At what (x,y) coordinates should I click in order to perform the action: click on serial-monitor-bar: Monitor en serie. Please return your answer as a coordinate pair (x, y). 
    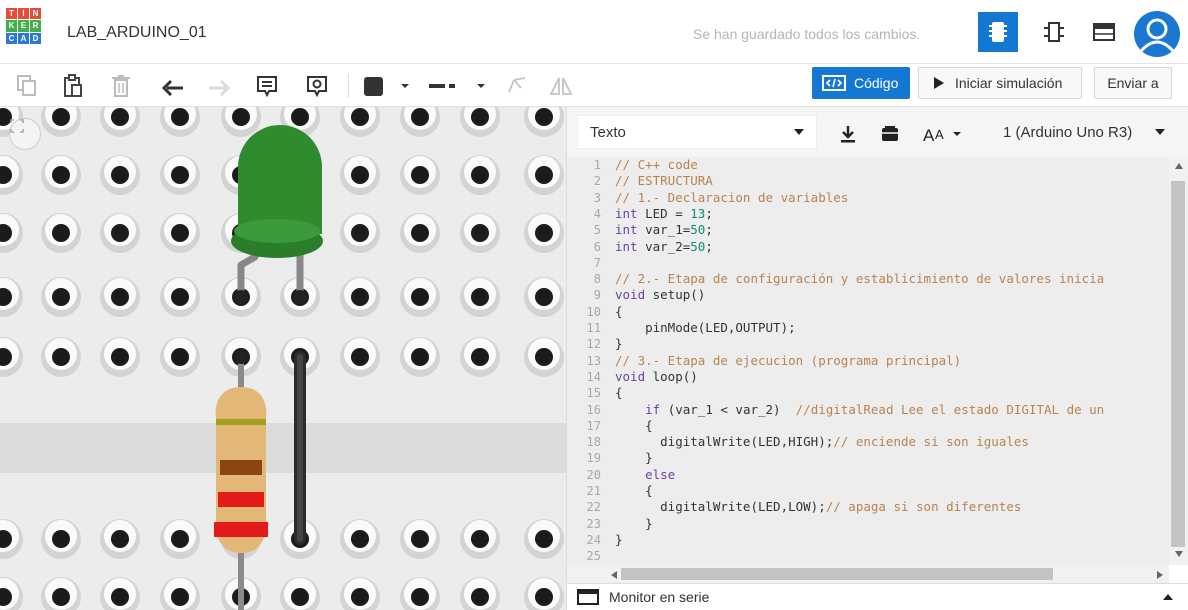
    Looking at the image, I should click on (877, 596).